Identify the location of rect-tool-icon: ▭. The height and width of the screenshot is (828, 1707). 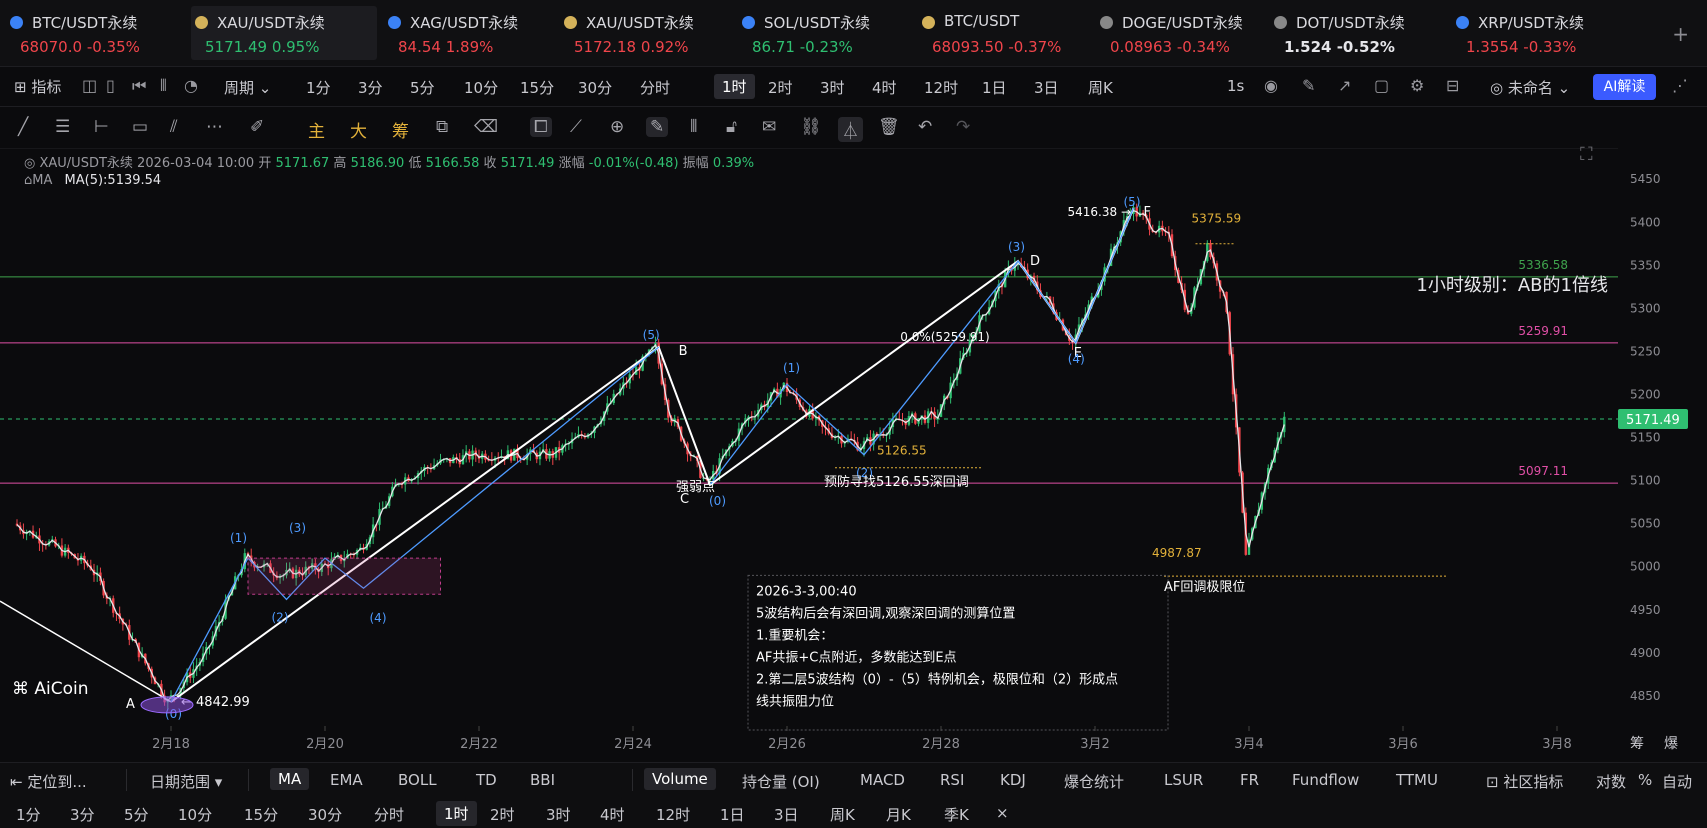
(140, 127).